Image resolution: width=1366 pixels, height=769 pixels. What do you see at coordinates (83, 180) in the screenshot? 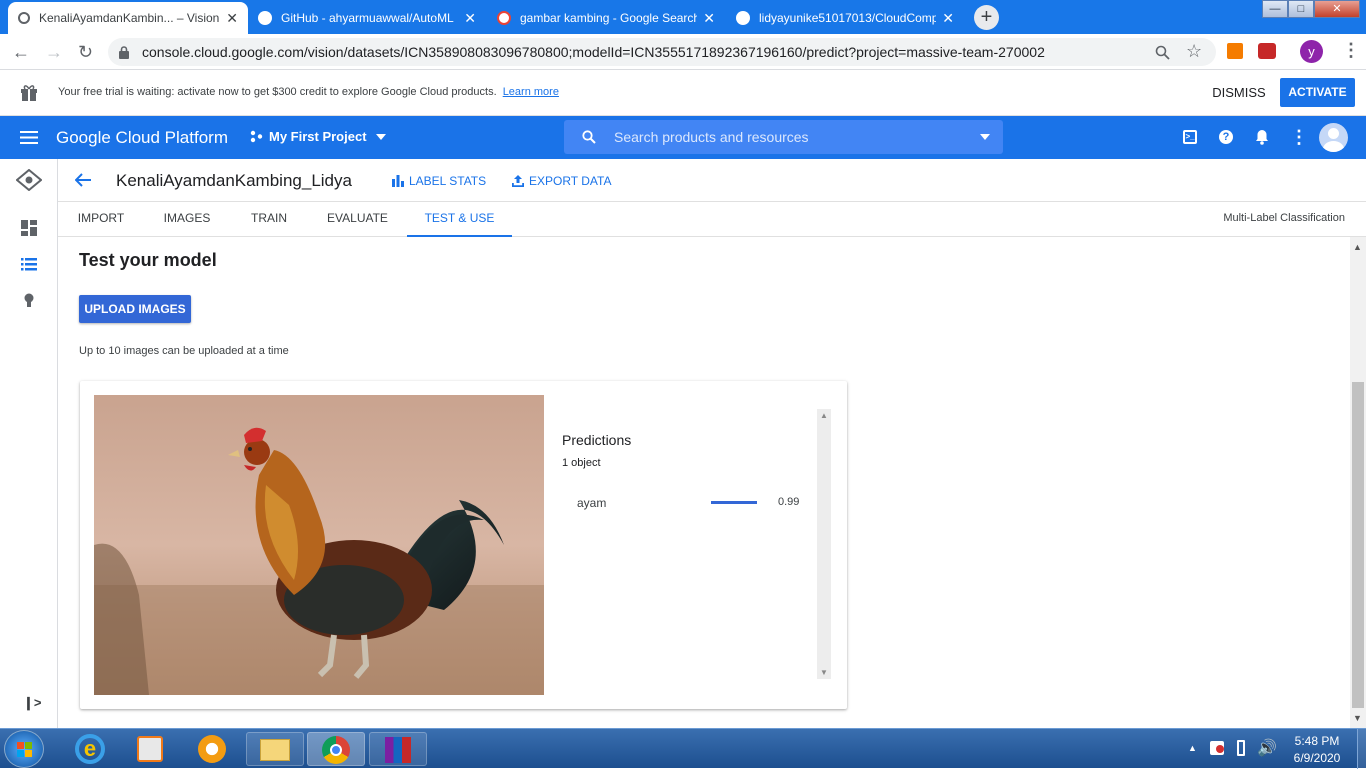
I see `back-arrow-icon` at bounding box center [83, 180].